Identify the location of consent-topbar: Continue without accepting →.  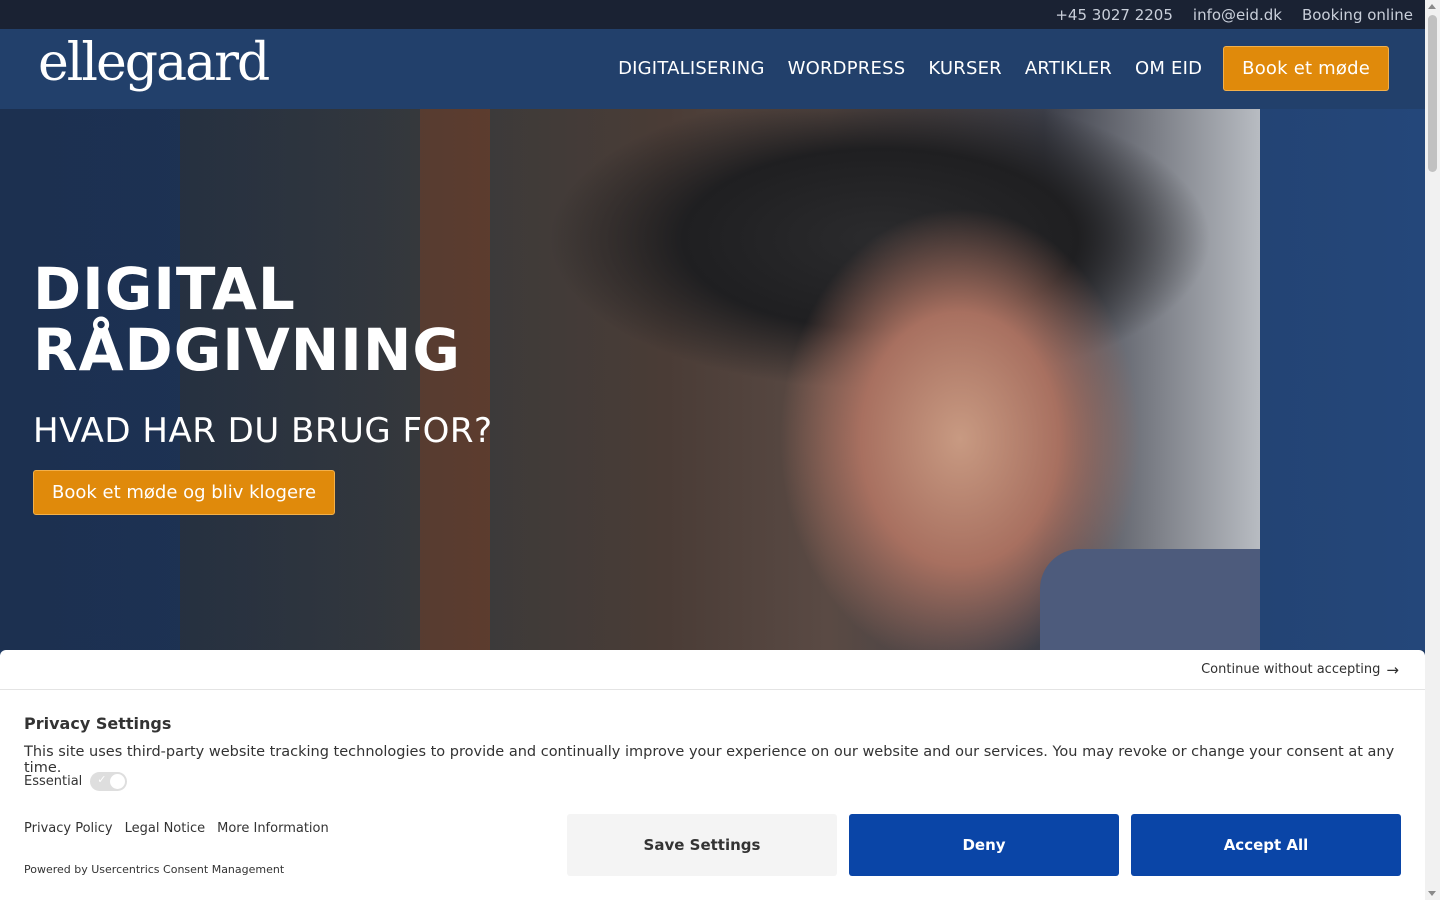
(712, 670).